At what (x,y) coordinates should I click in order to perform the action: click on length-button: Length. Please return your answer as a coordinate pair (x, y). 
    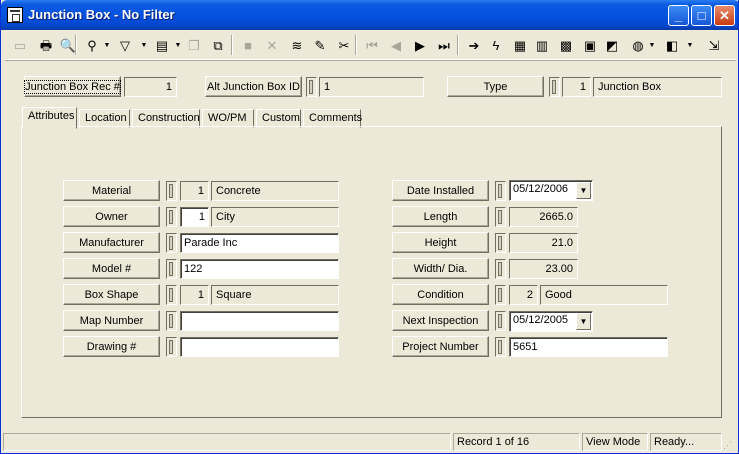
    Looking at the image, I should click on (440, 216).